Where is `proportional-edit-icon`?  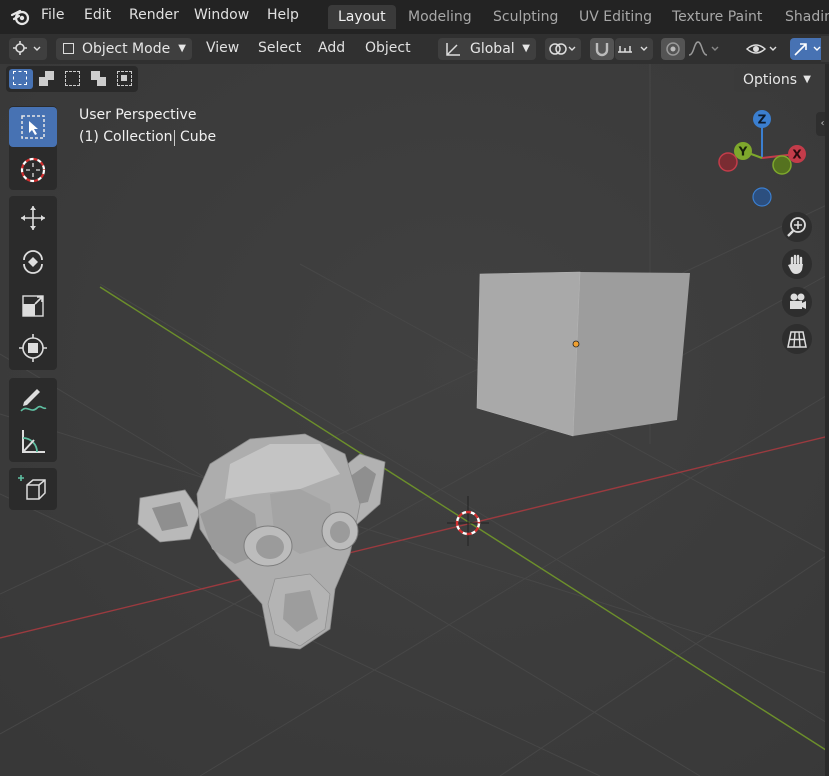 proportional-edit-icon is located at coordinates (673, 49).